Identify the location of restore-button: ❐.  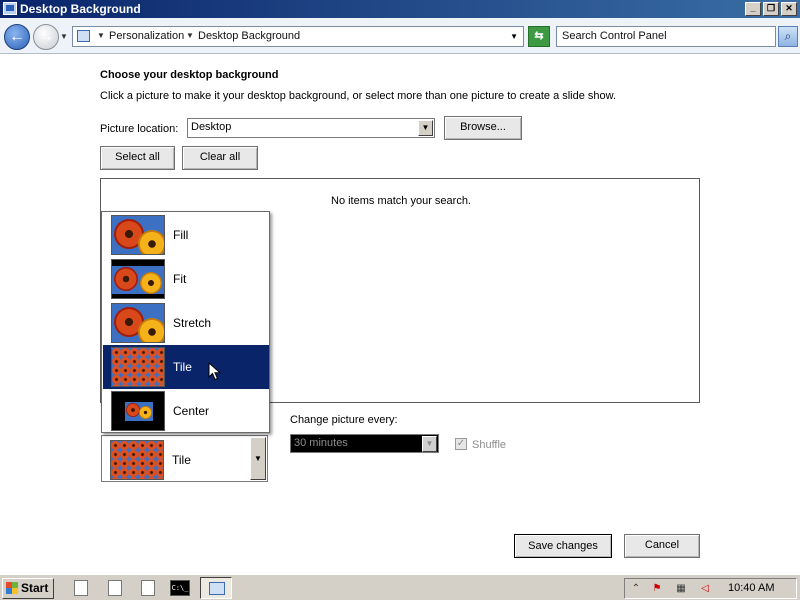
(771, 9).